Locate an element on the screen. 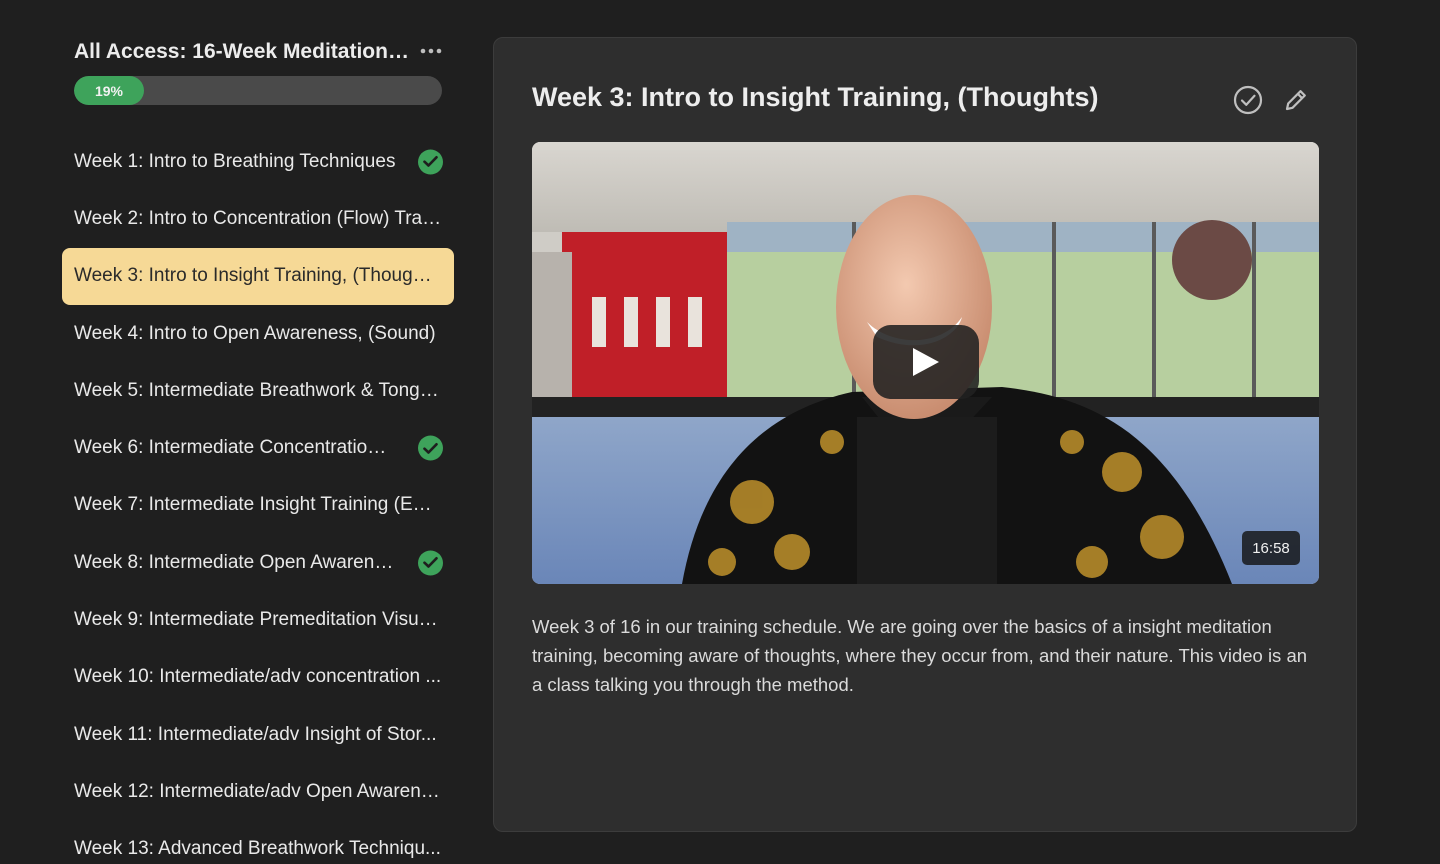 The image size is (1440, 864). lesson-label: Week 1: Intro to Breathing Techniques is located at coordinates (235, 161).